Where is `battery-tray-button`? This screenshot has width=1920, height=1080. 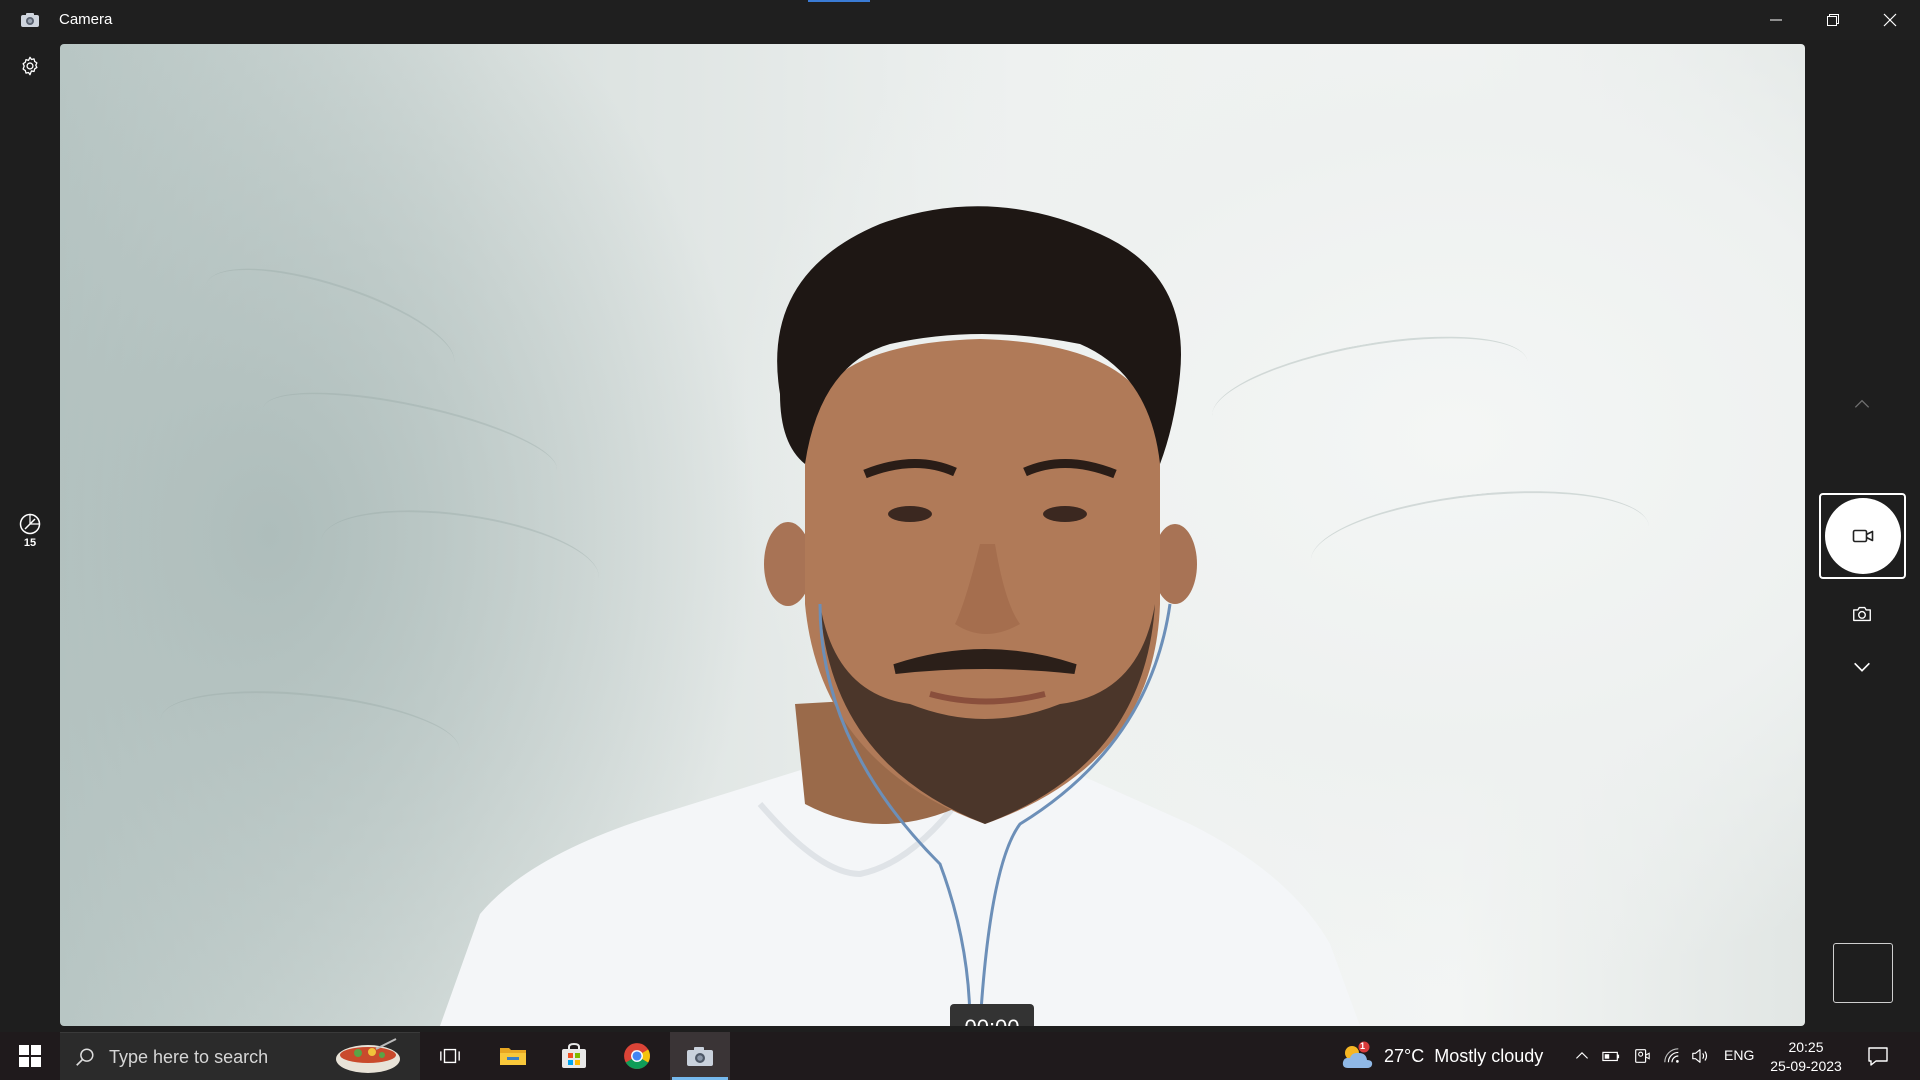 battery-tray-button is located at coordinates (1611, 1056).